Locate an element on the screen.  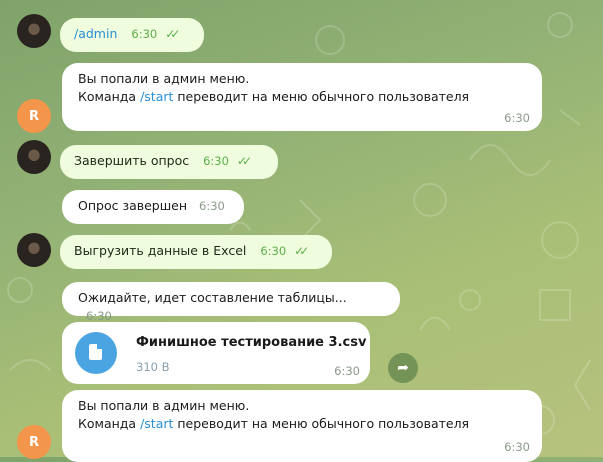
message-finish-poll: Завершить опрос 6:30 ✓✓ is located at coordinates (169, 162).